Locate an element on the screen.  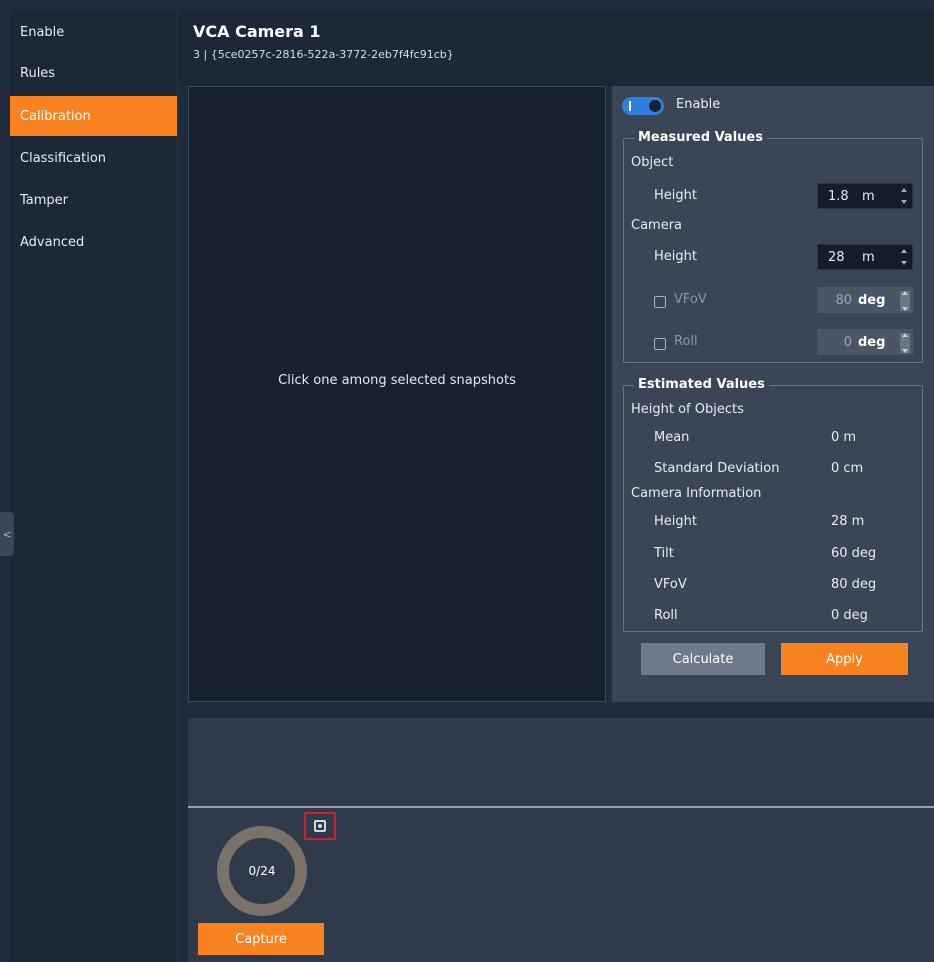
vfov-value: 80 is located at coordinates (843, 300).